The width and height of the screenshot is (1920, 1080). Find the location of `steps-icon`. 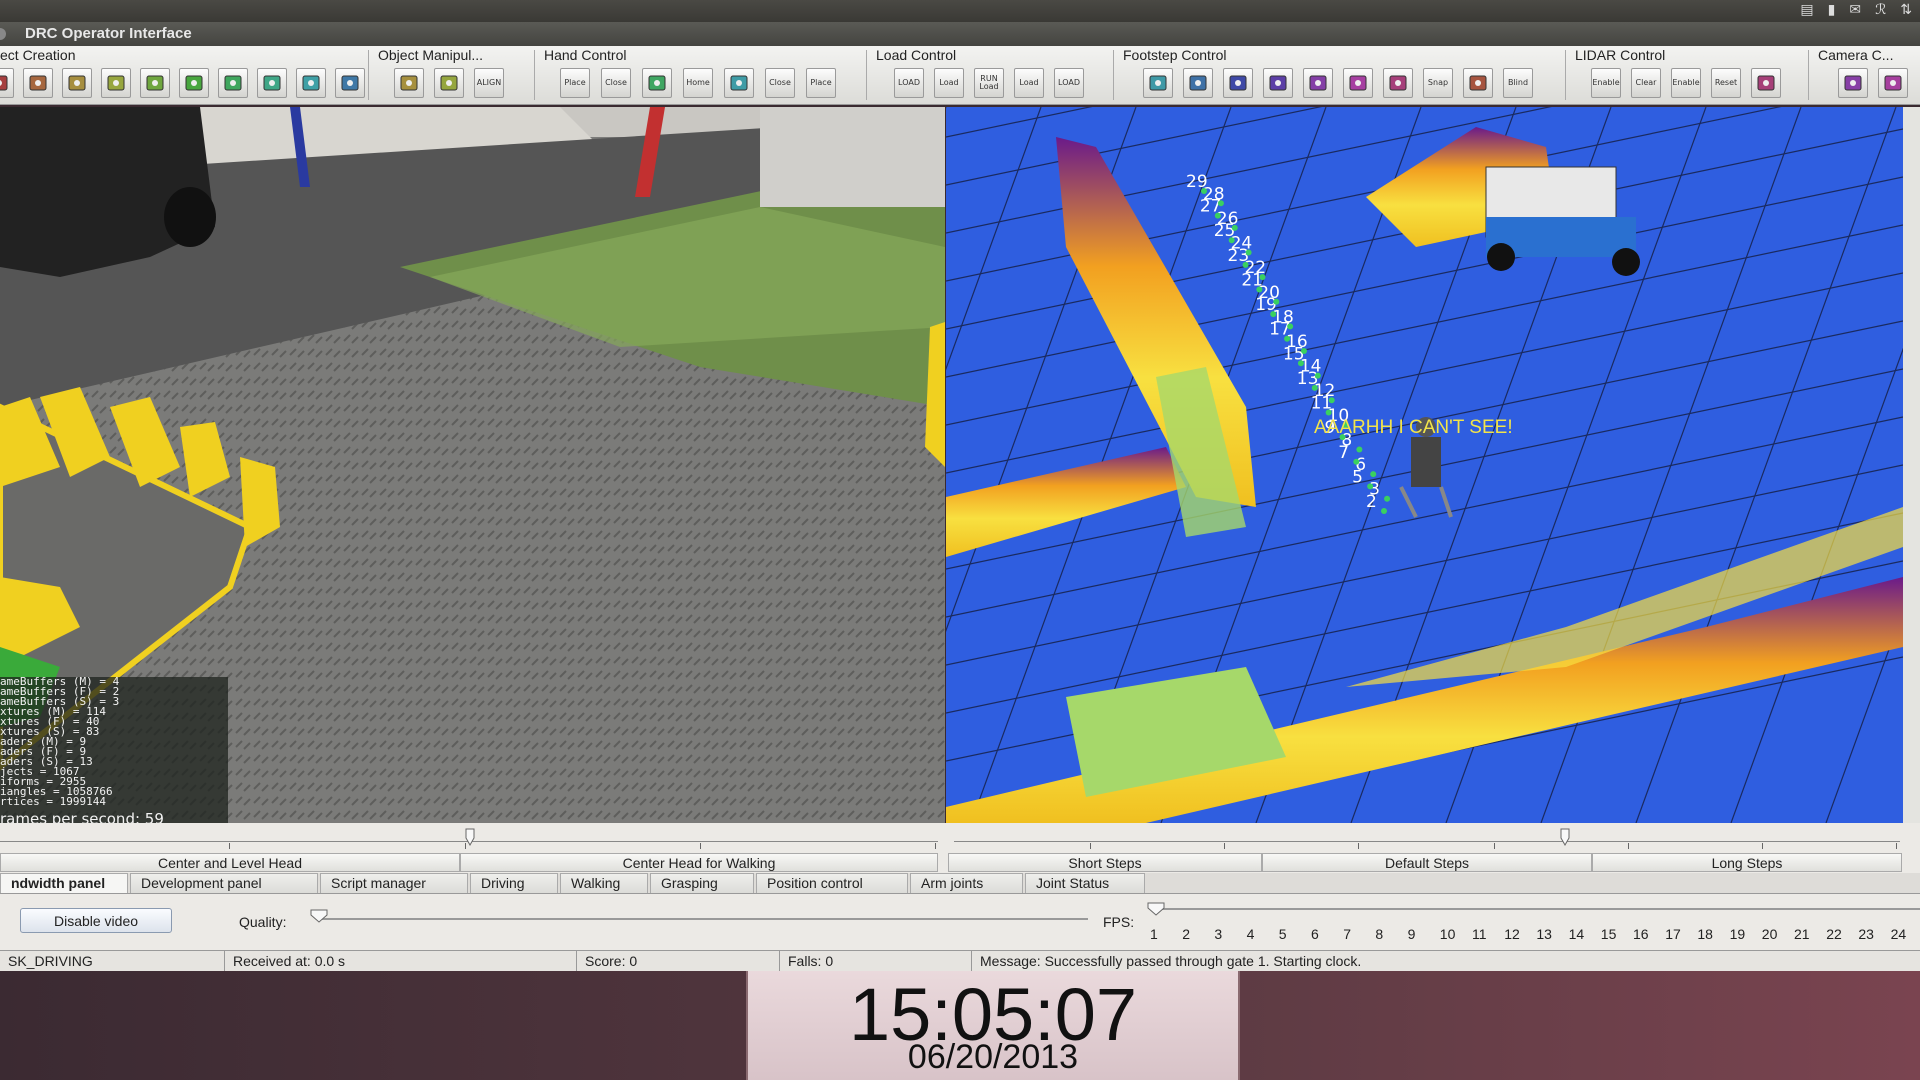

steps-icon is located at coordinates (1318, 83).